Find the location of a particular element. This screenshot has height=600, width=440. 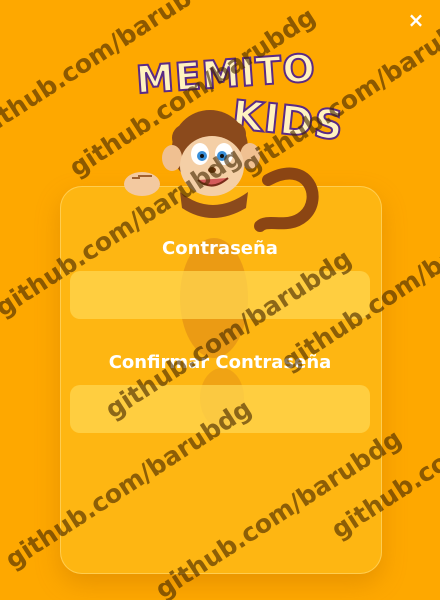

confirm-password-input is located at coordinates (220, 409).